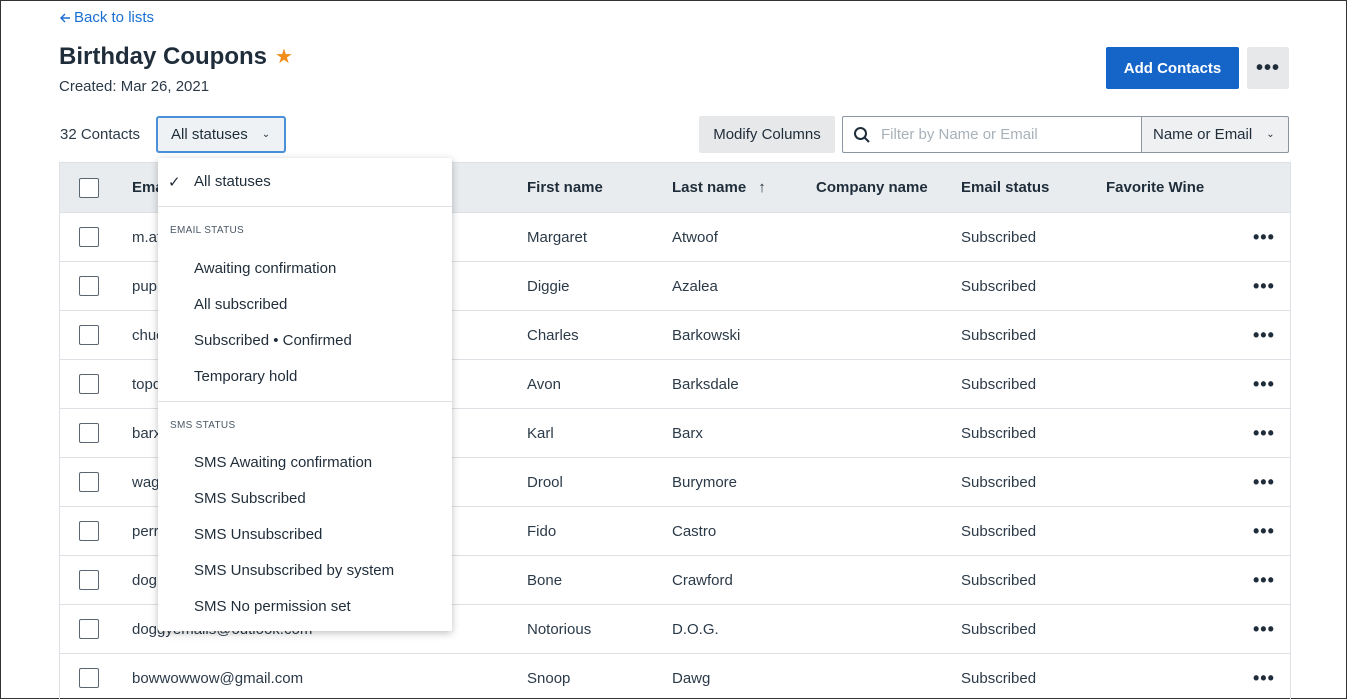  I want to click on cell-first-name: Drool, so click(545, 482).